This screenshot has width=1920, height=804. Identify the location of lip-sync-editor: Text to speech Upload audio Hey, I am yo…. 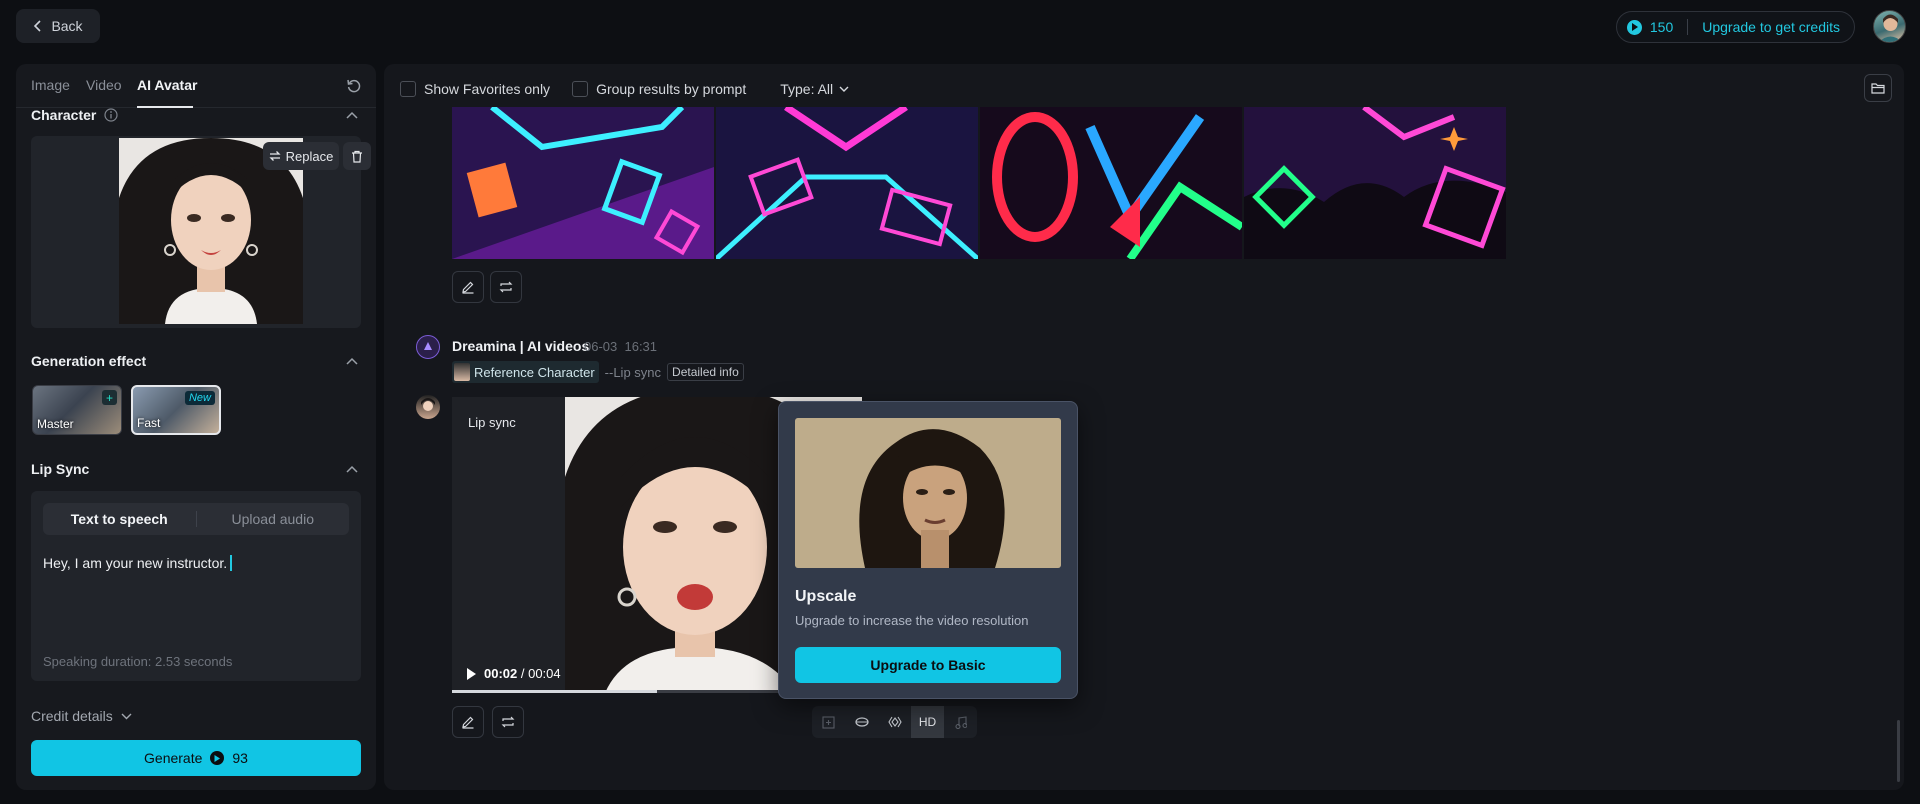
(196, 586).